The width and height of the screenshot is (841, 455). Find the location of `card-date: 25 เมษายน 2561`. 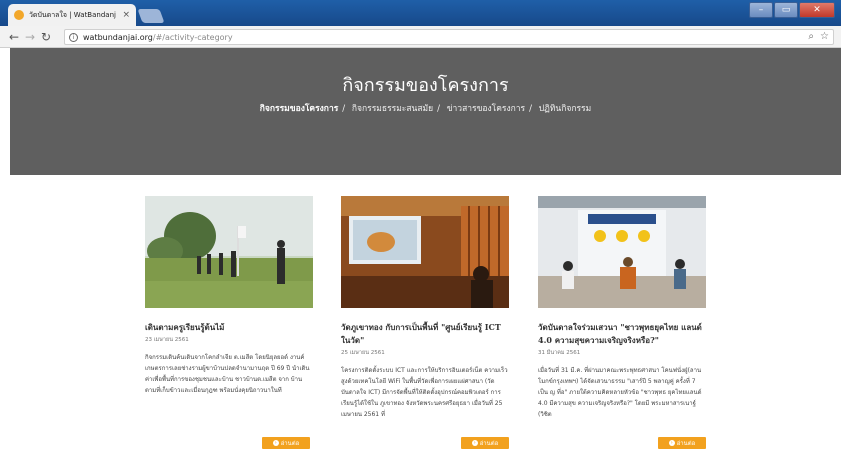

card-date: 25 เมษายน 2561 is located at coordinates (363, 353).